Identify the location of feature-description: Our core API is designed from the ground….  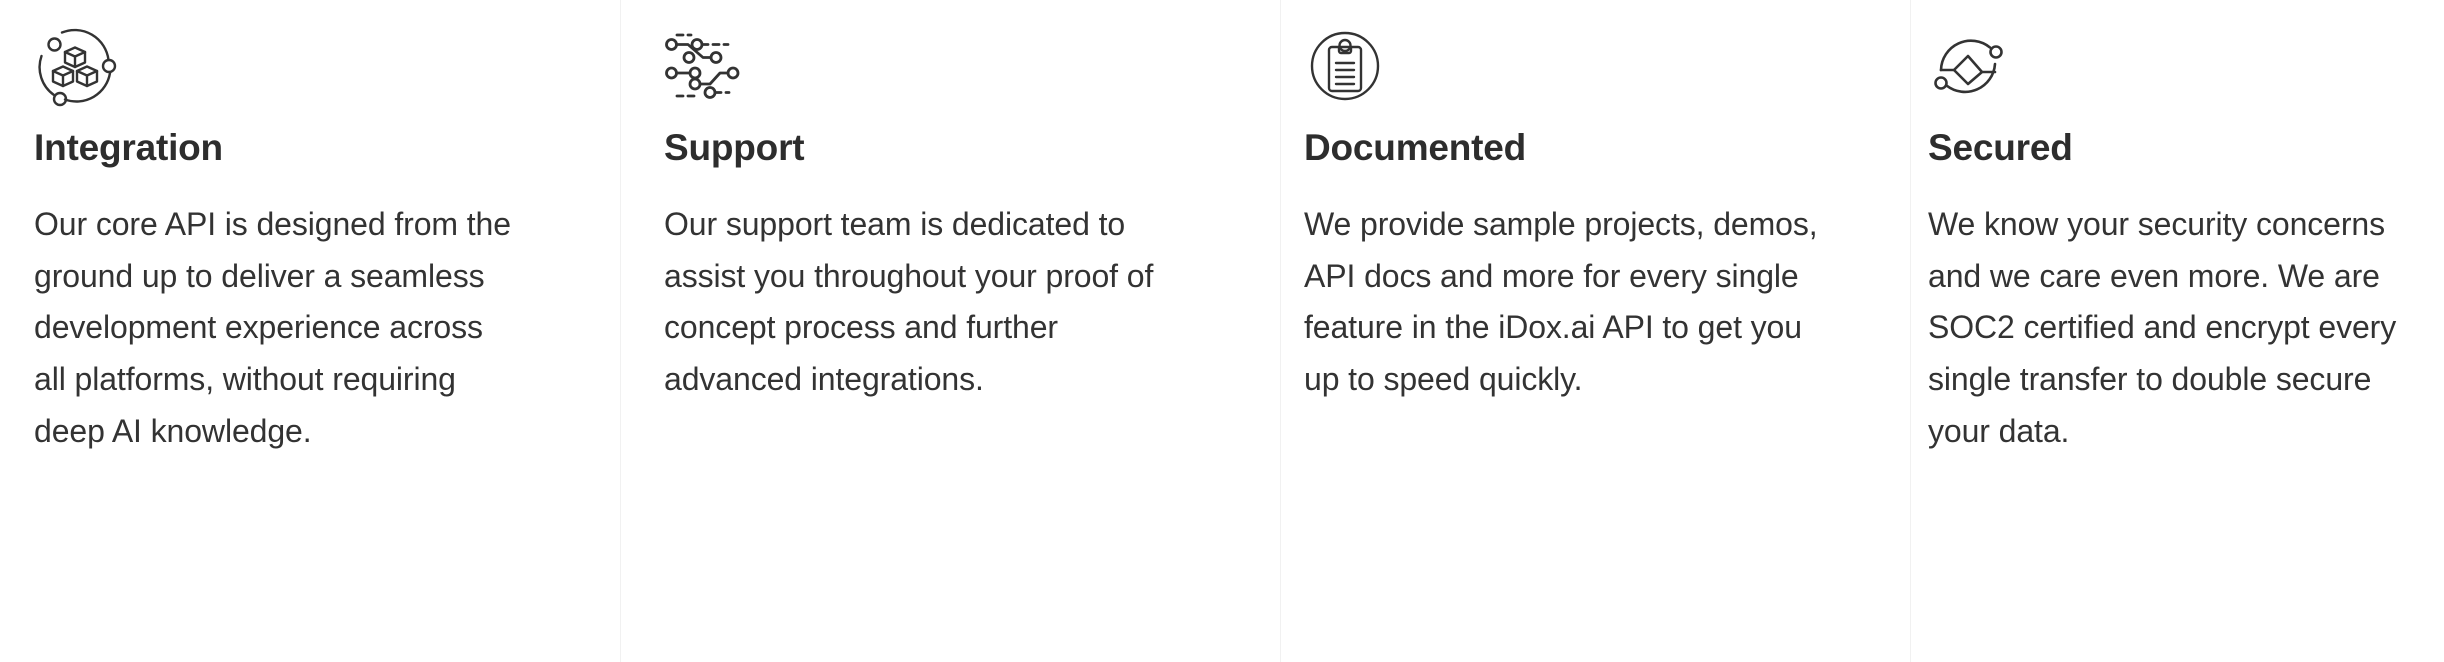
(272, 327).